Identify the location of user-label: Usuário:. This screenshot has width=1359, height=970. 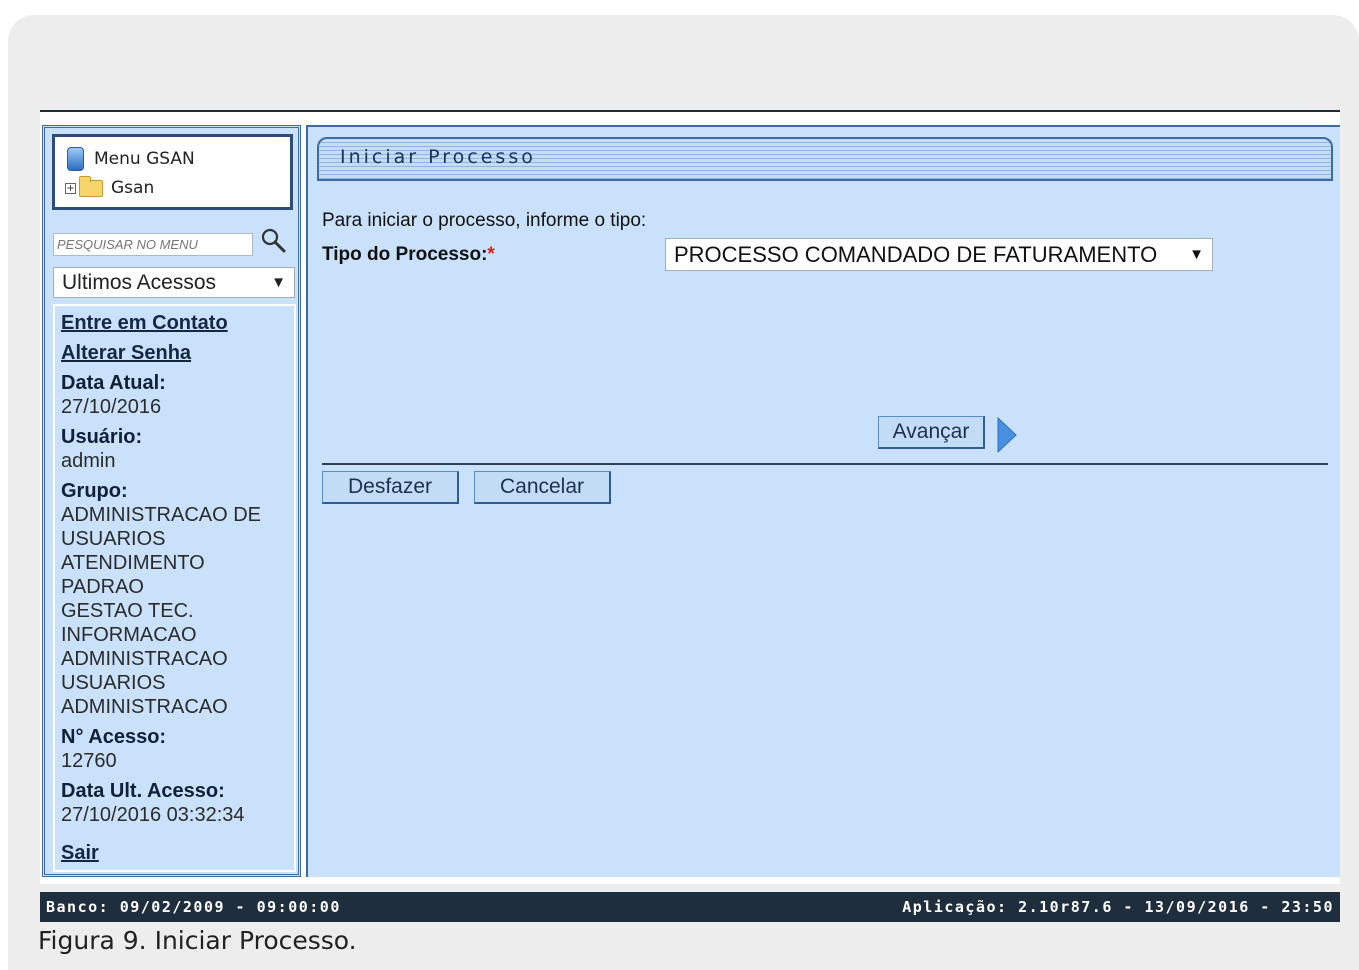
(102, 437).